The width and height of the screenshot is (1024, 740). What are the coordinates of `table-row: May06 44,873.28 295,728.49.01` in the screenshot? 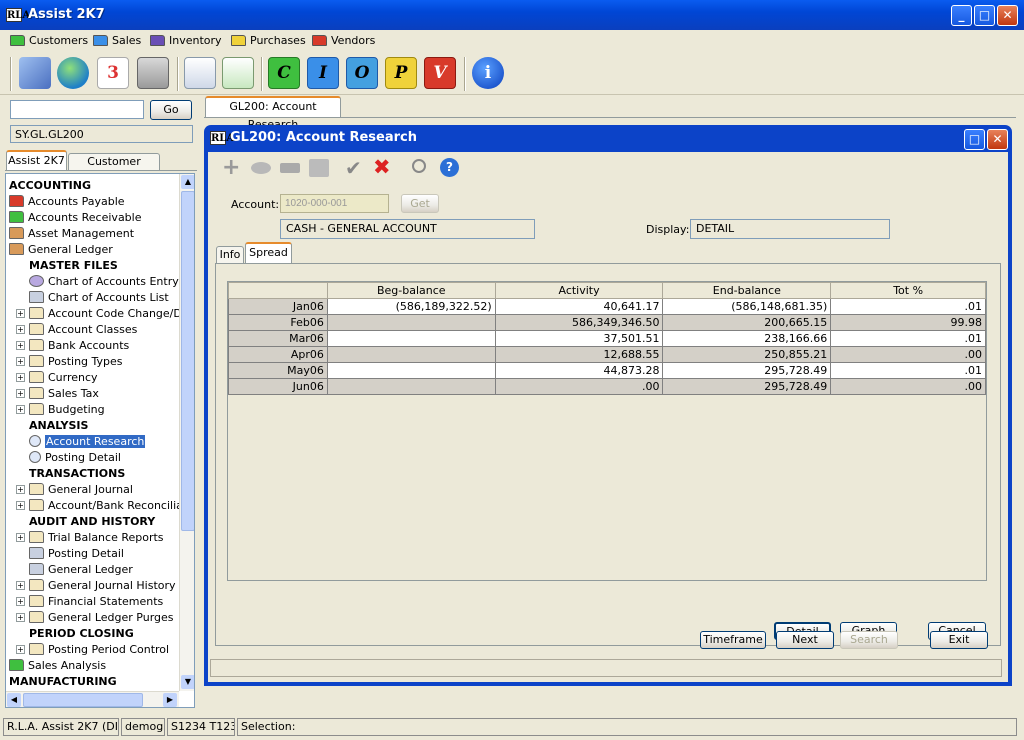 It's located at (607, 370).